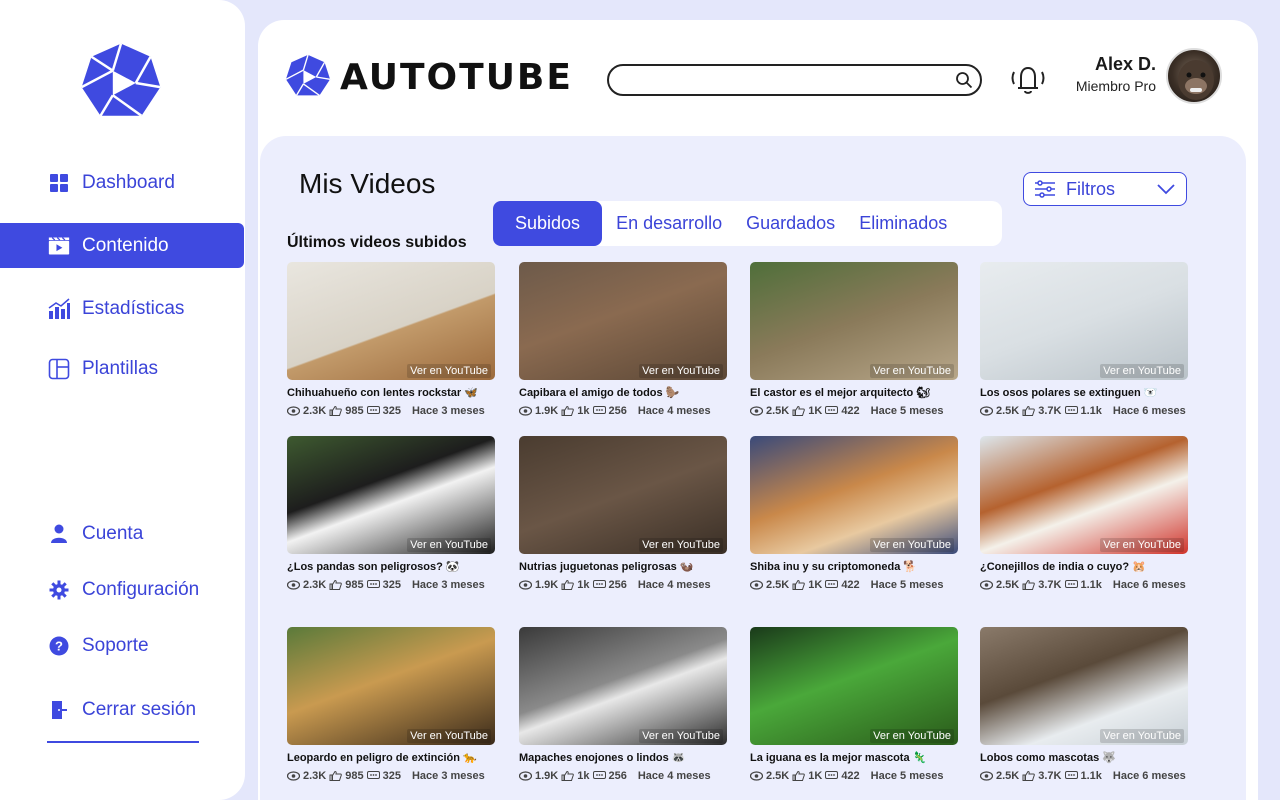 The image size is (1280, 800). What do you see at coordinates (855, 757) in the screenshot?
I see `video-title: La iguana es la mejor mascota 🦎` at bounding box center [855, 757].